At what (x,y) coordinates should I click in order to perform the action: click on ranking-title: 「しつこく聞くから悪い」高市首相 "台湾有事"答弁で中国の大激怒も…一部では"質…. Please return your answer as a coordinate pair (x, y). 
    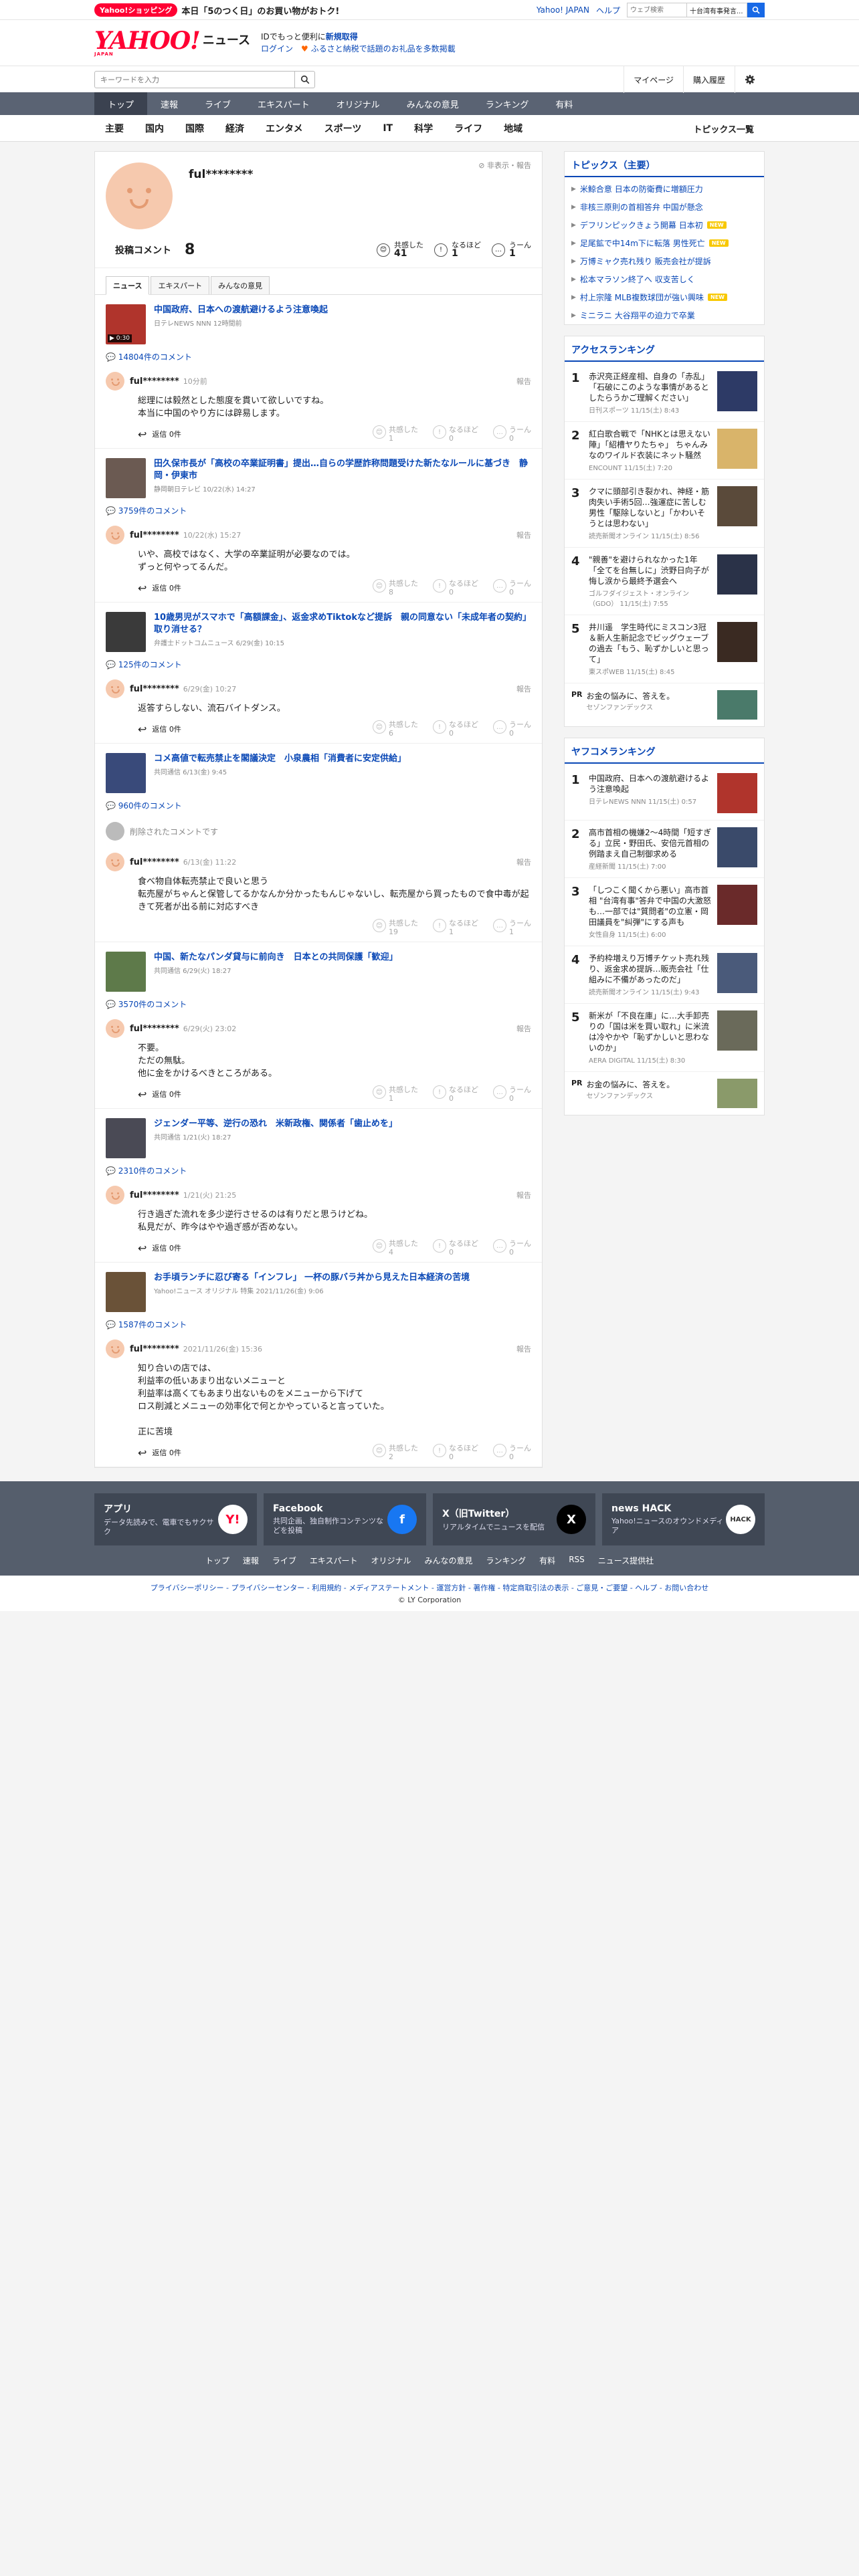
    Looking at the image, I should click on (650, 906).